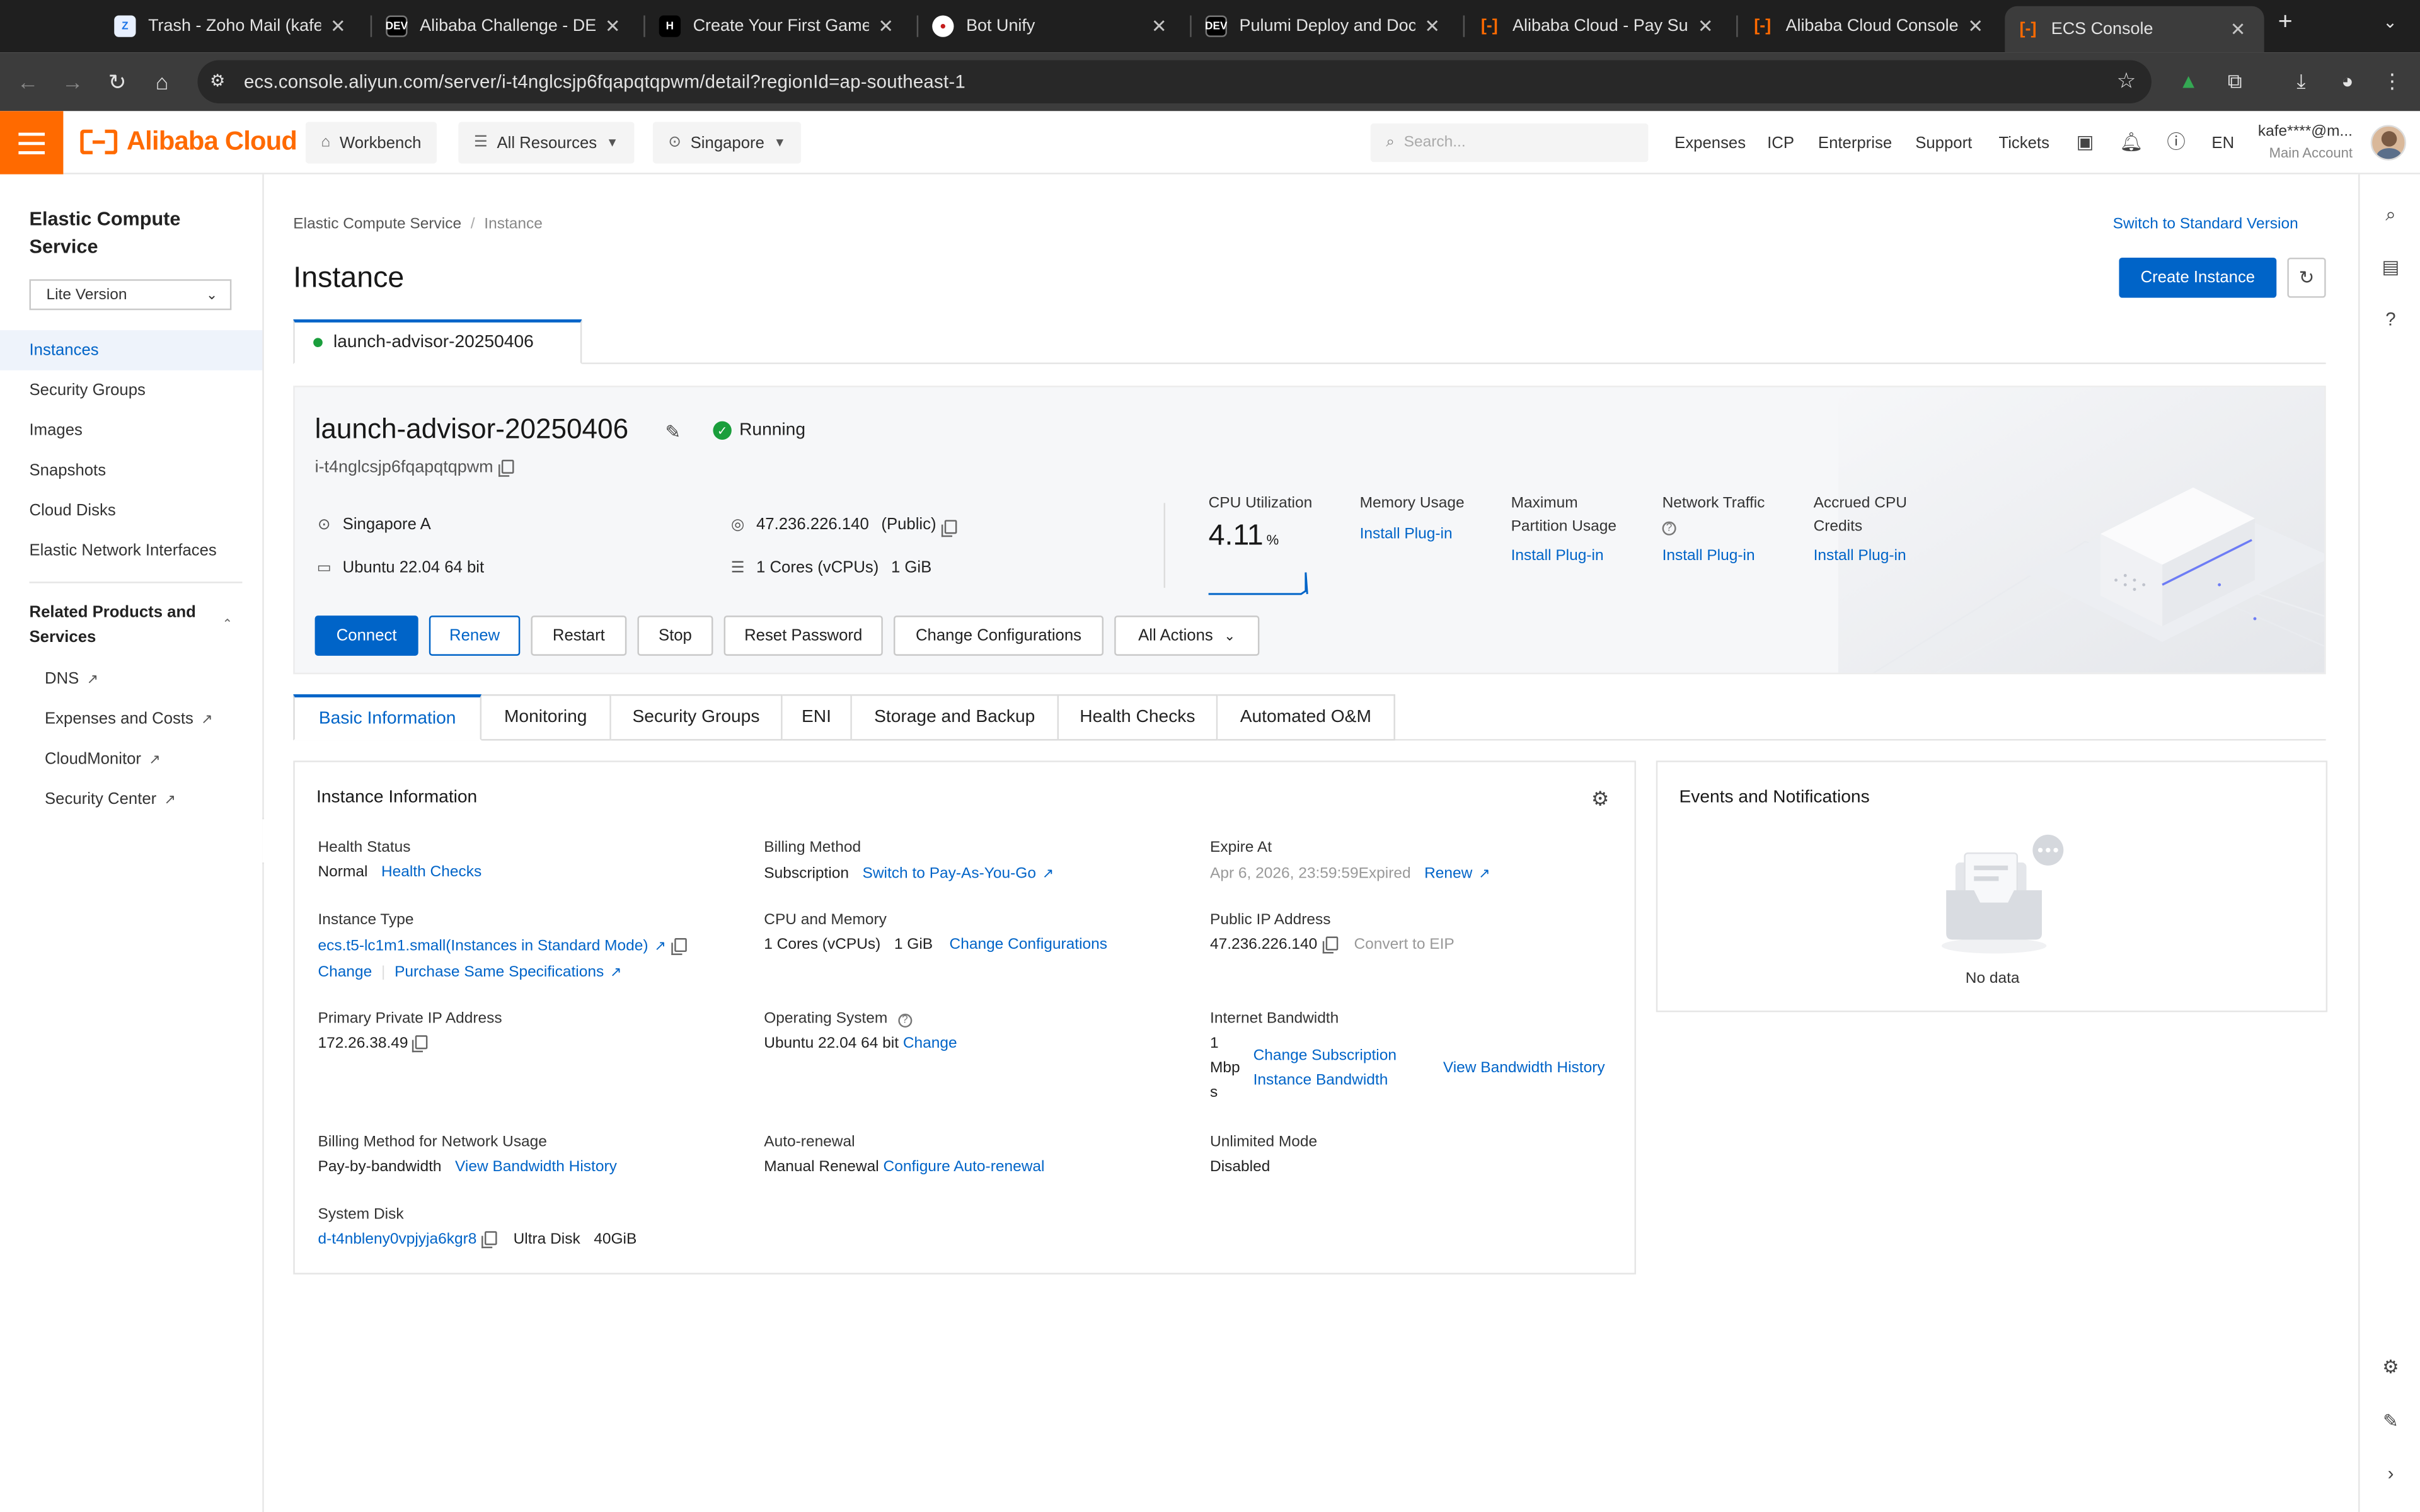  I want to click on tab-storage-backup: Storage and Backup, so click(955, 717).